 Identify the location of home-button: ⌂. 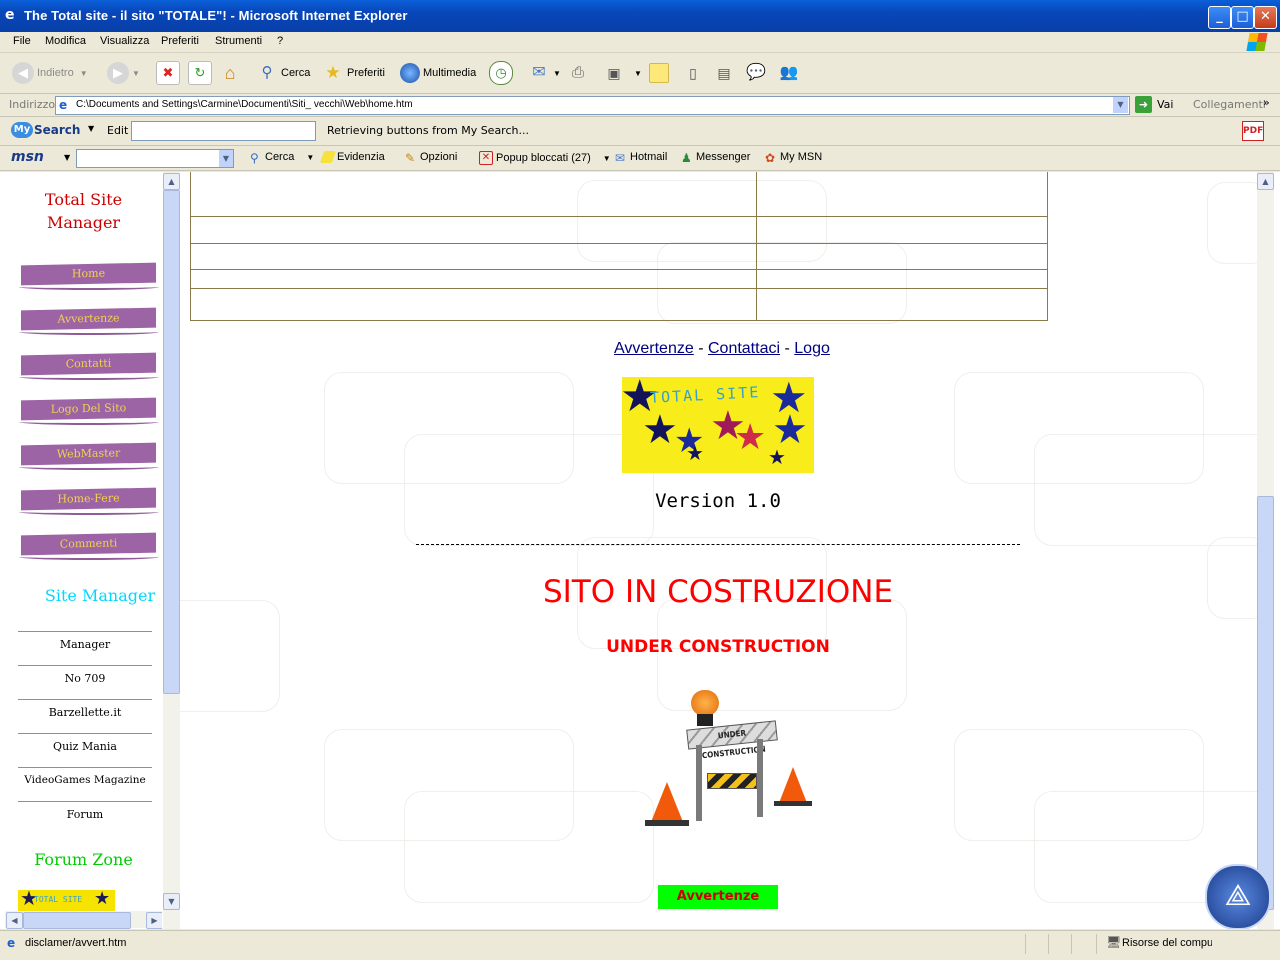
(231, 73).